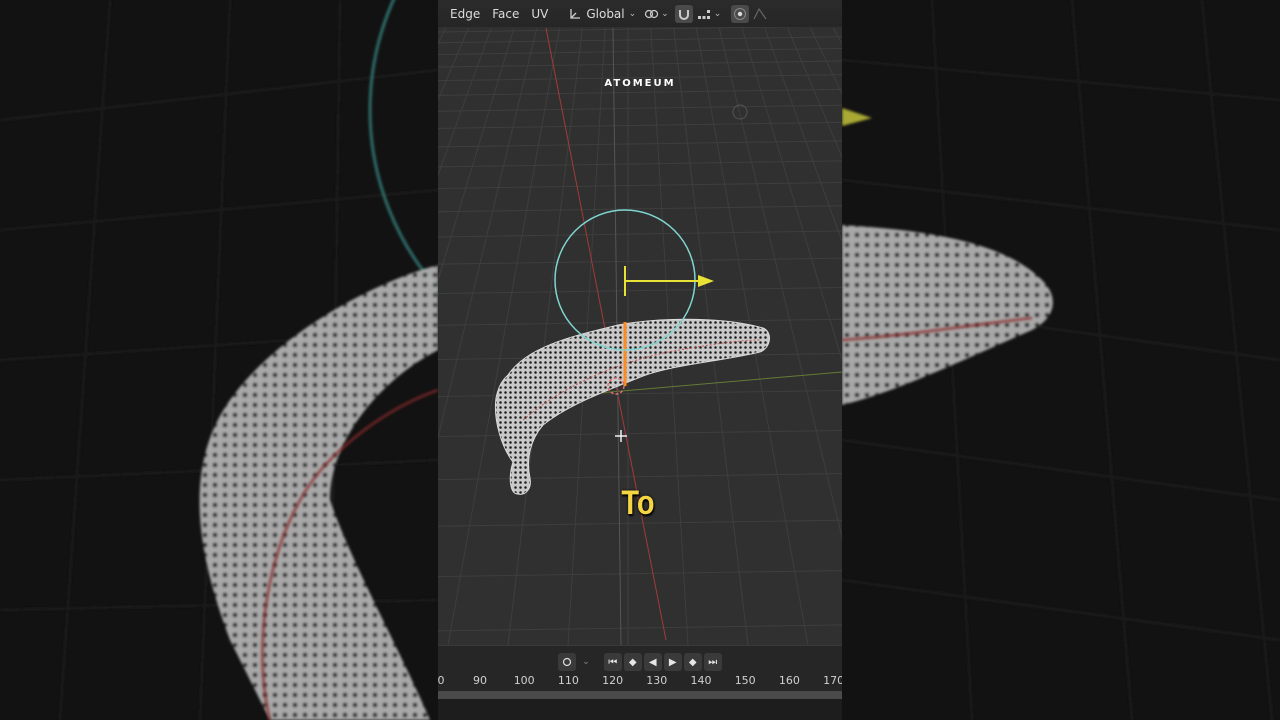  Describe the element at coordinates (832, 680) in the screenshot. I see `frame-tick-label: 170` at that location.